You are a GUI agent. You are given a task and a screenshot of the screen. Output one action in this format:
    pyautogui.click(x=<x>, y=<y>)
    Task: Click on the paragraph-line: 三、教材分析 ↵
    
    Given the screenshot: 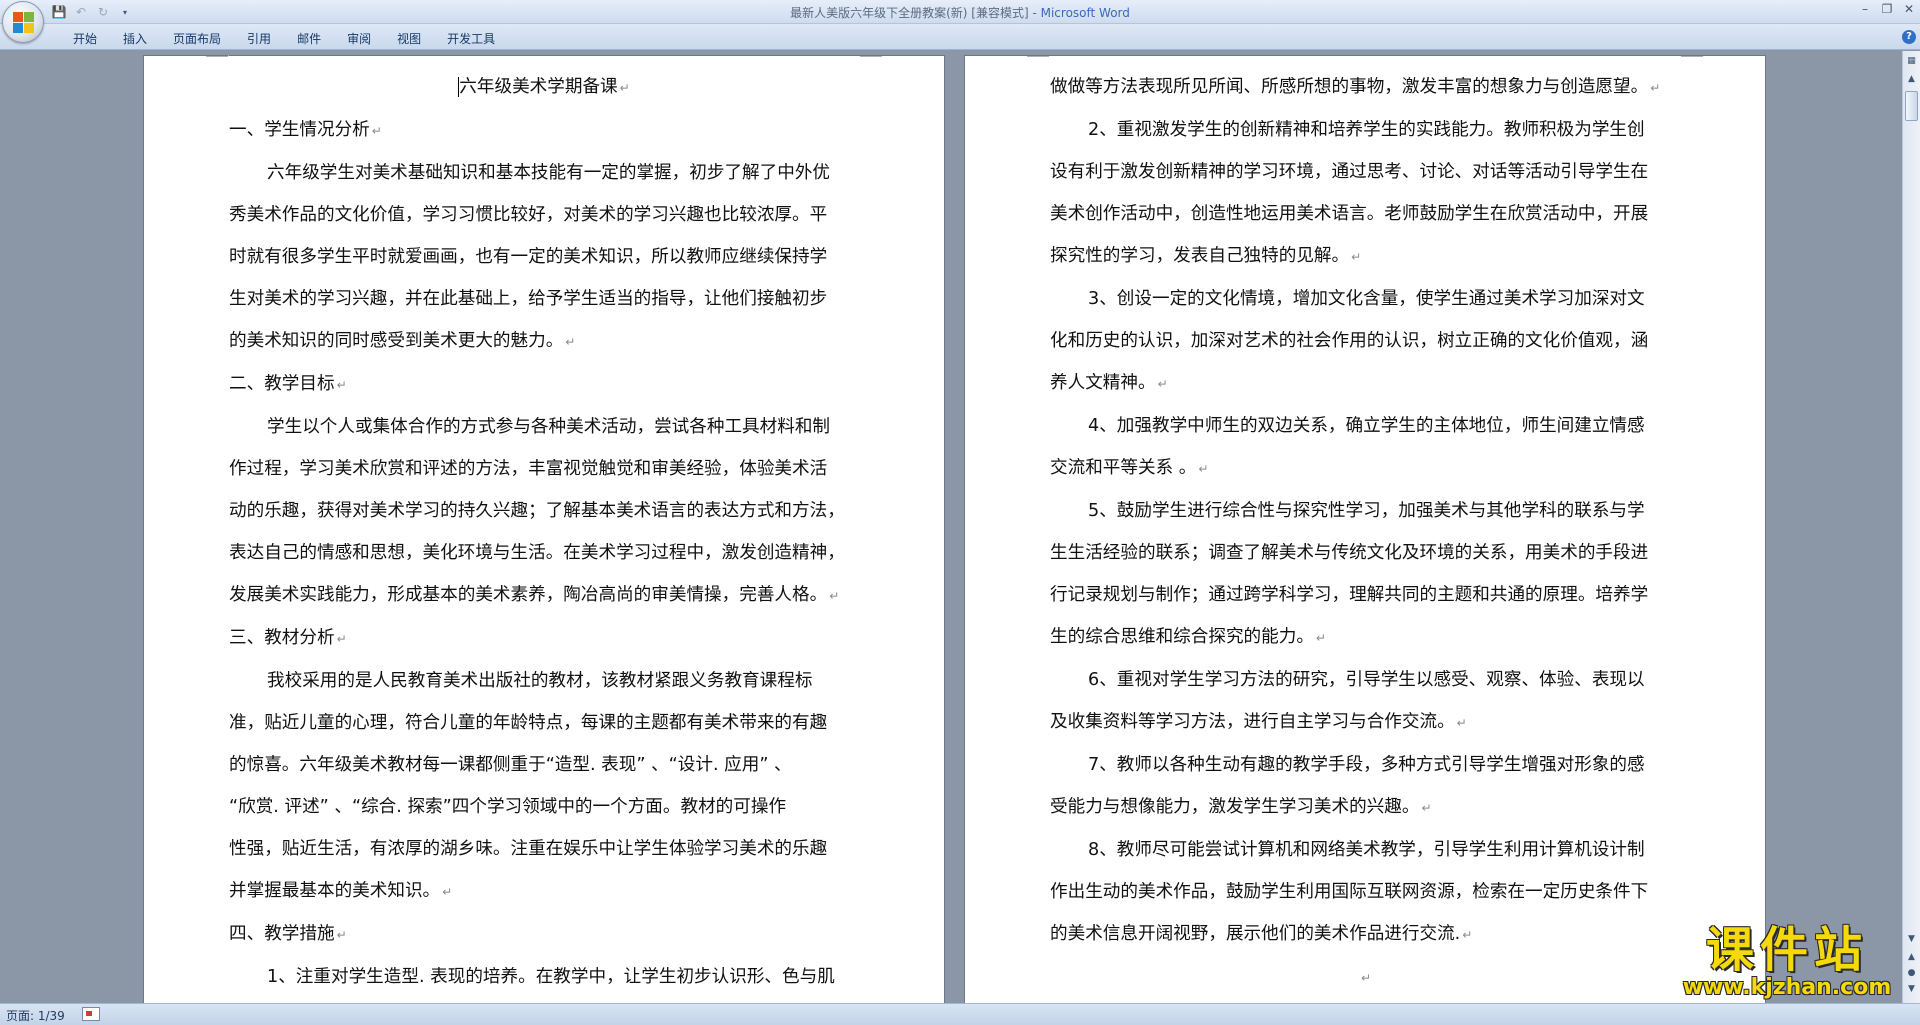 What is the action you would take?
    pyautogui.click(x=544, y=638)
    